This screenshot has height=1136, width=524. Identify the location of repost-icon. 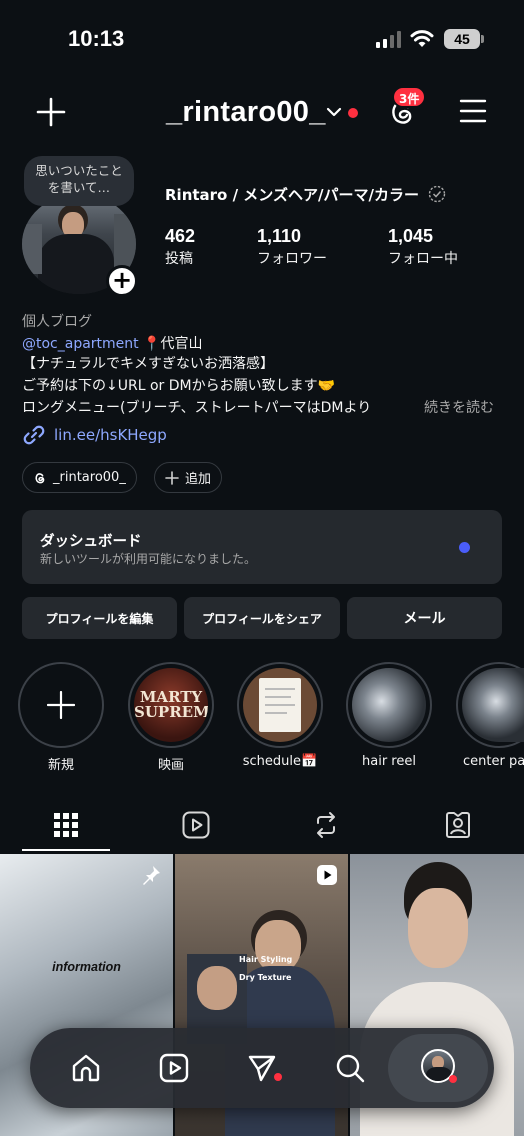
(326, 825).